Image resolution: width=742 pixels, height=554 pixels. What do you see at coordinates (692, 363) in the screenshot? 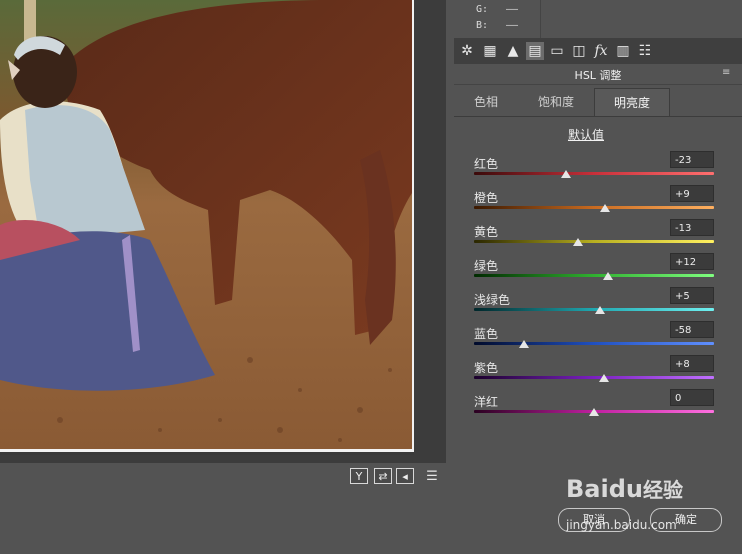
I see `slider-value-input: +8` at bounding box center [692, 363].